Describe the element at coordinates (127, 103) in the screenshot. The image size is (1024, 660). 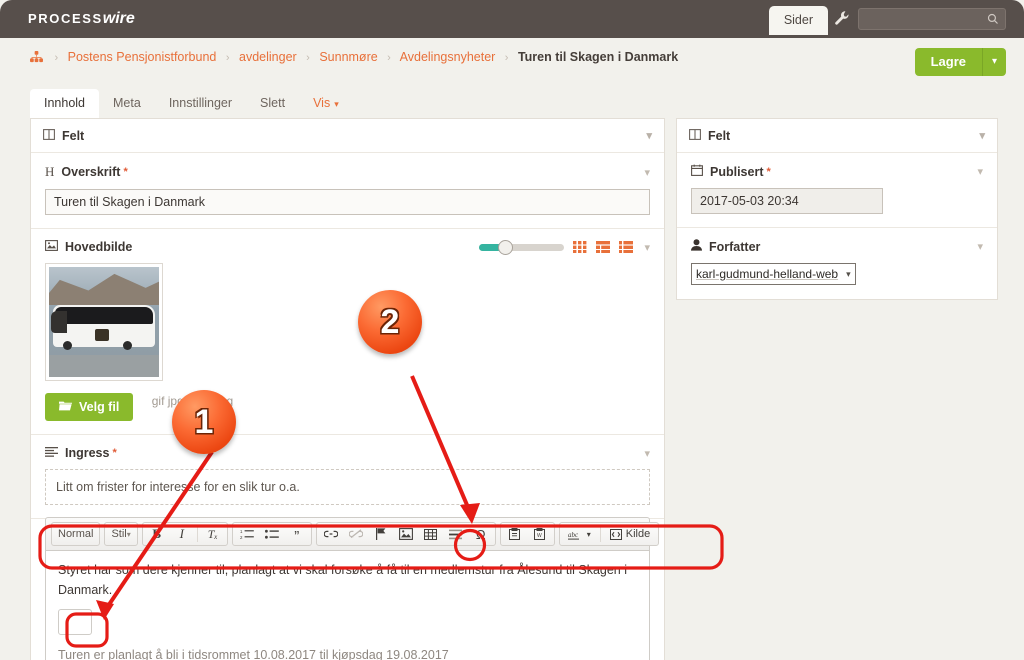
I see `tab-meta: Meta` at that location.